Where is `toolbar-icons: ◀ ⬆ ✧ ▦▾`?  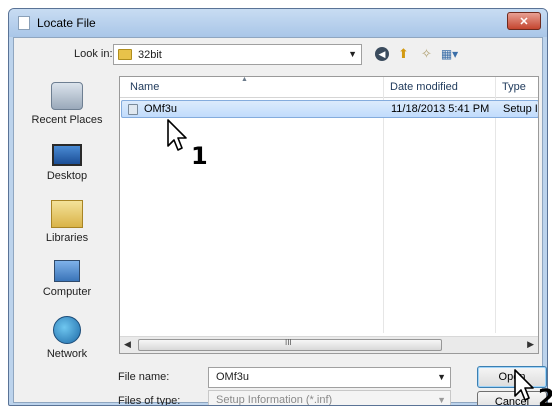 toolbar-icons: ◀ ⬆ ✧ ▦▾ is located at coordinates (416, 54).